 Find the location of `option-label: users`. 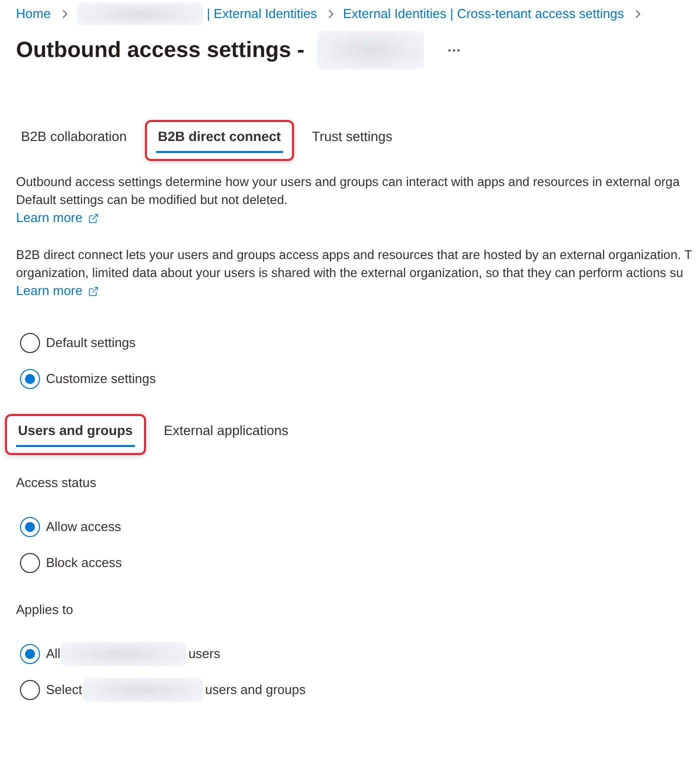

option-label: users is located at coordinates (204, 654).